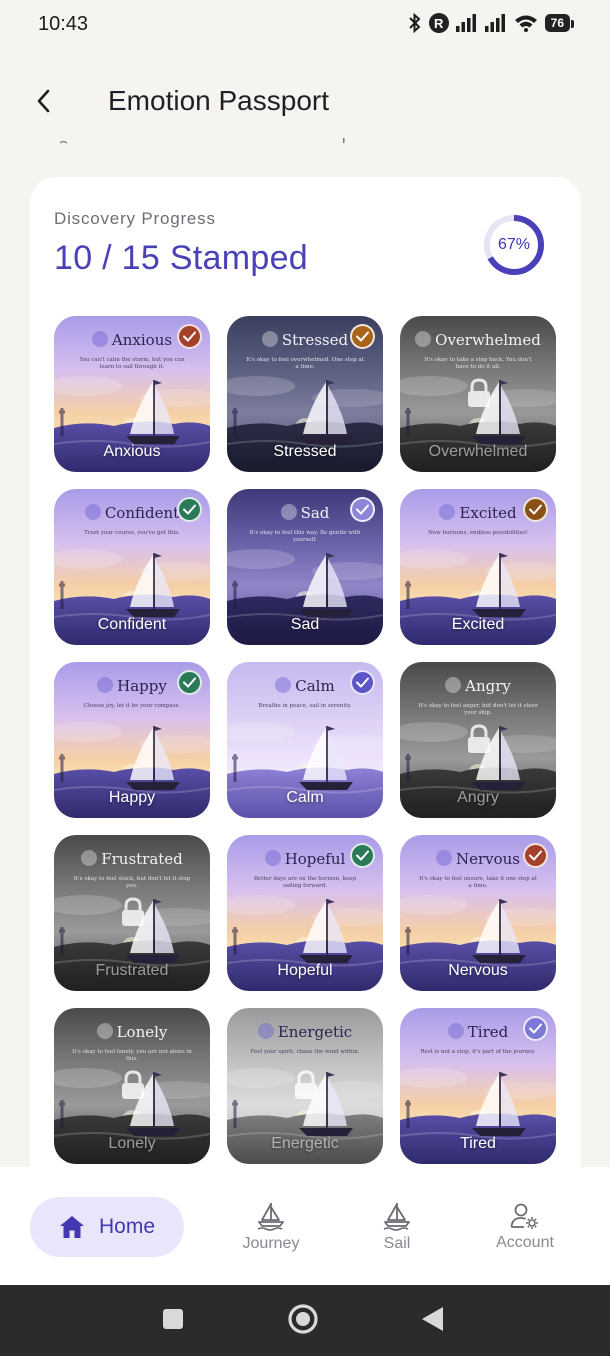 The width and height of the screenshot is (610, 1356). Describe the element at coordinates (488, 513) in the screenshot. I see `stamp-heading-text: Excited` at that location.